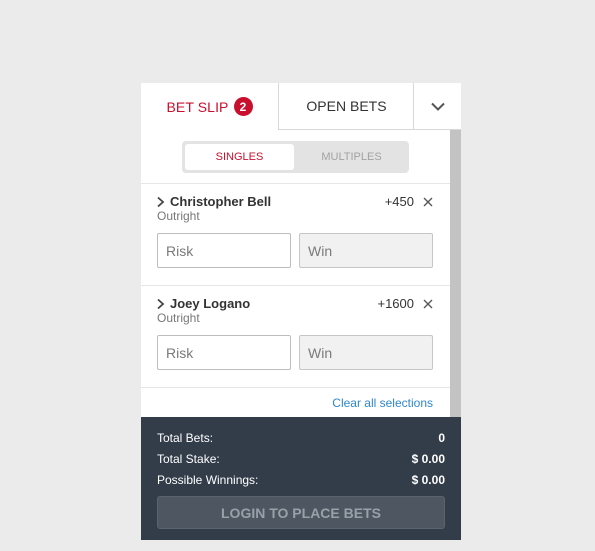 The width and height of the screenshot is (595, 551). Describe the element at coordinates (243, 106) in the screenshot. I see `bet-count-badge: 2` at that location.